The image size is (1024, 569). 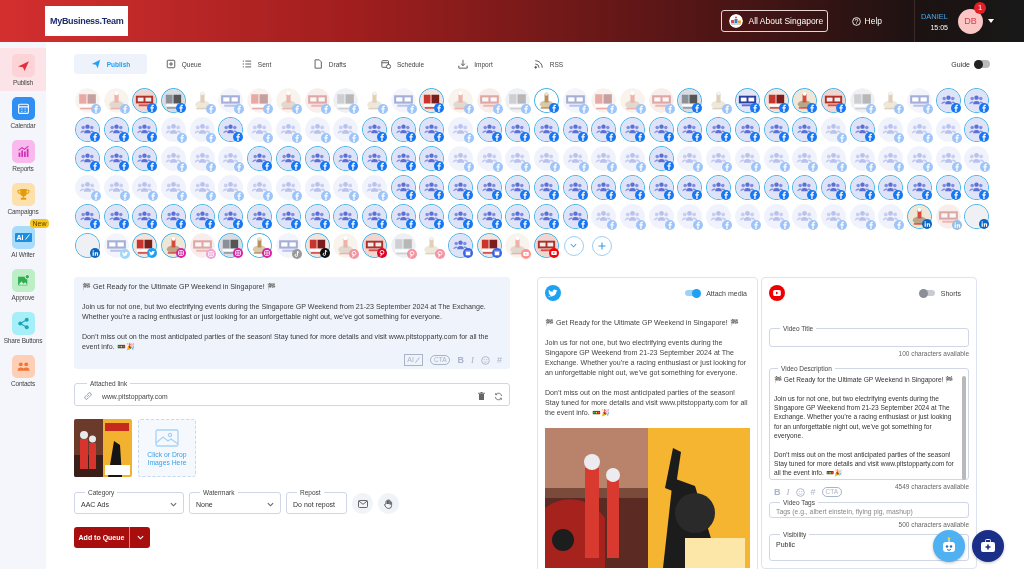 I want to click on logo: MyBusiness.Team, so click(x=87, y=21).